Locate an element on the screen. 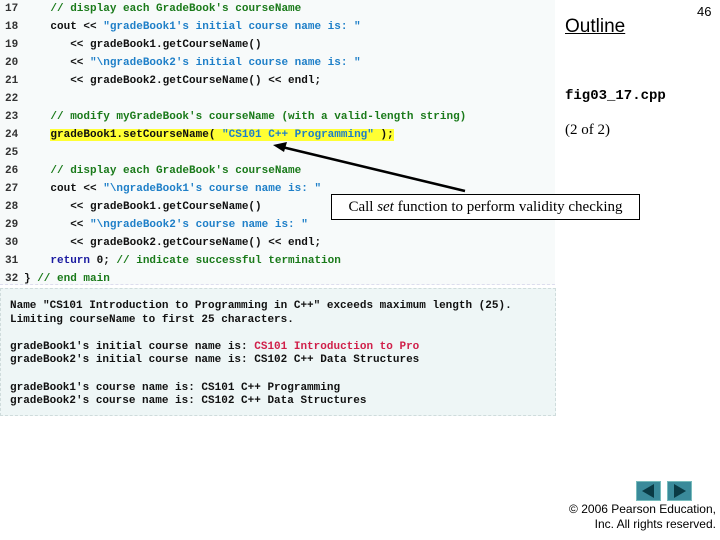 This screenshot has height=540, width=720. right-arrow-icon is located at coordinates (680, 491).